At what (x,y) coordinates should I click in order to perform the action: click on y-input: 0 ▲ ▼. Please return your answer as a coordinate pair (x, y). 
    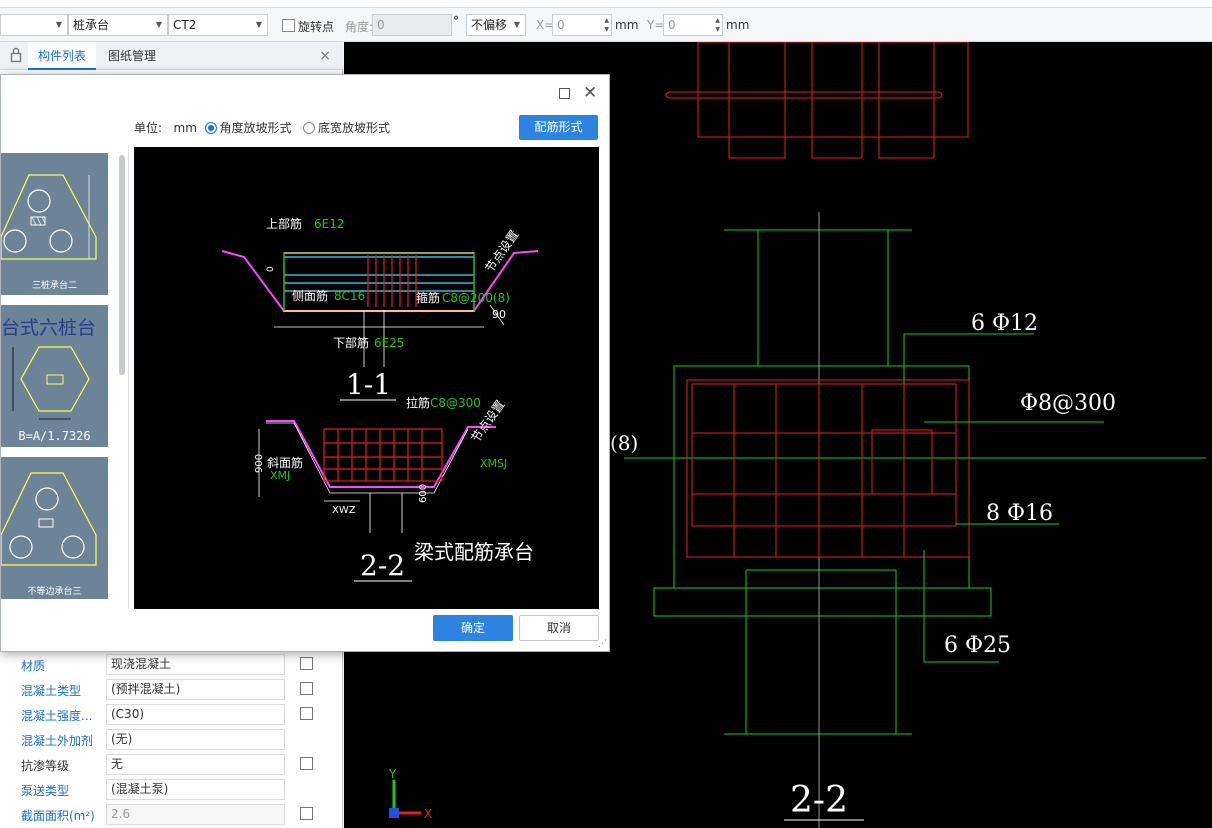
    Looking at the image, I should click on (693, 25).